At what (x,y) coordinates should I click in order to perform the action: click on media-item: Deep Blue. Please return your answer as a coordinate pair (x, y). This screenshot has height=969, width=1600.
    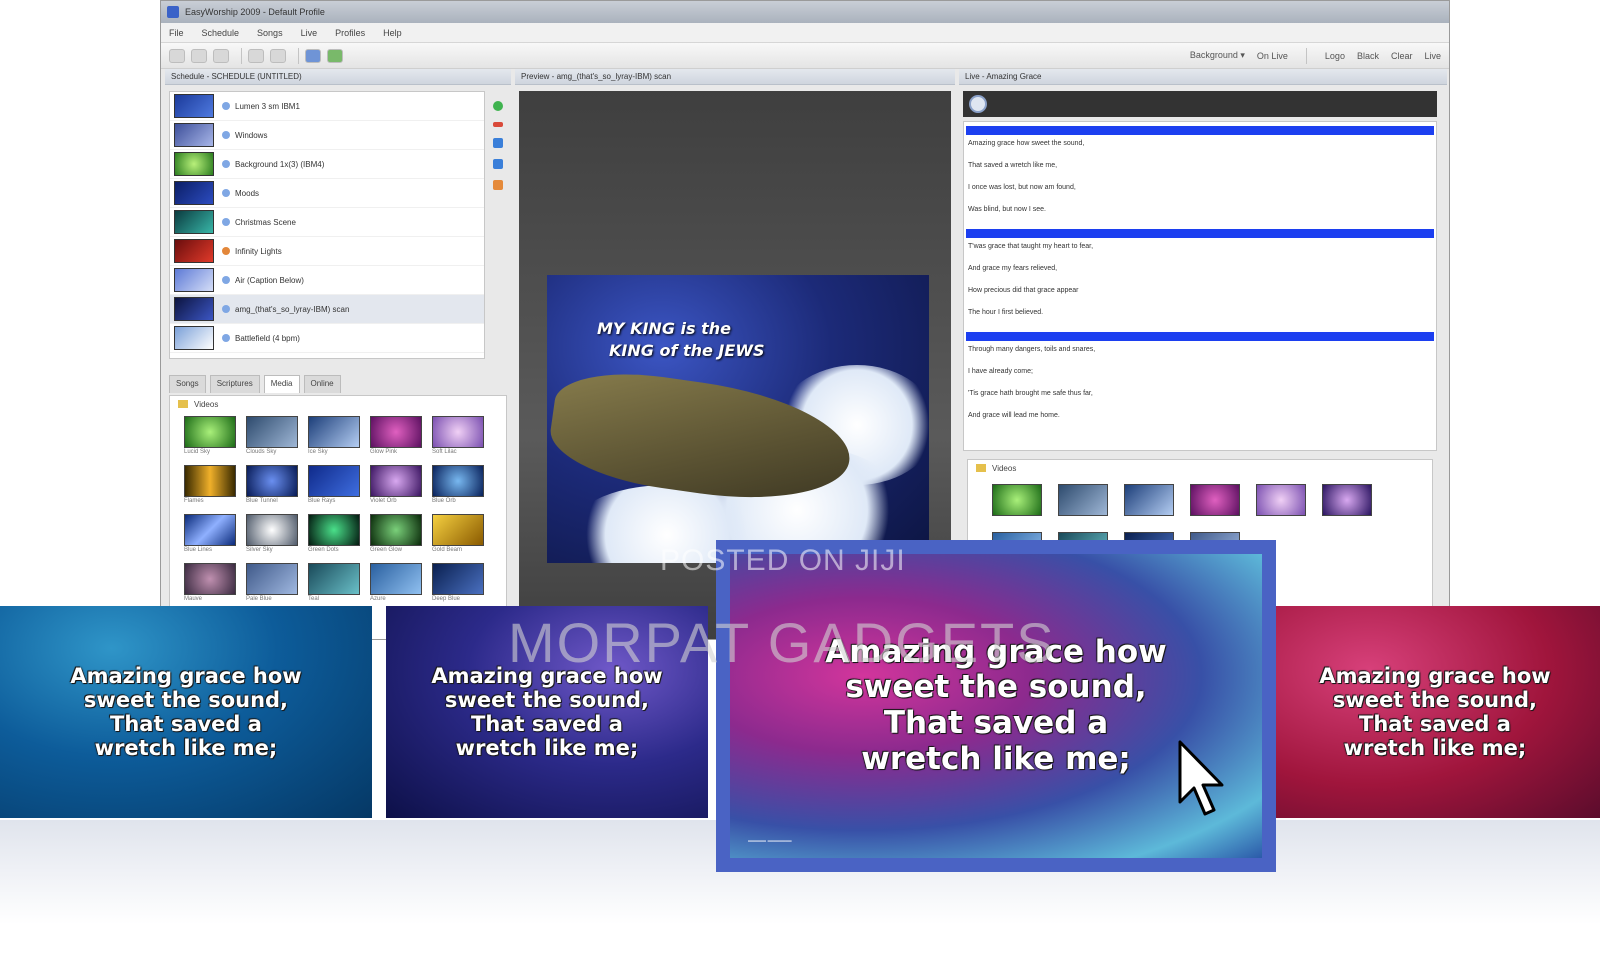
    Looking at the image, I should click on (458, 582).